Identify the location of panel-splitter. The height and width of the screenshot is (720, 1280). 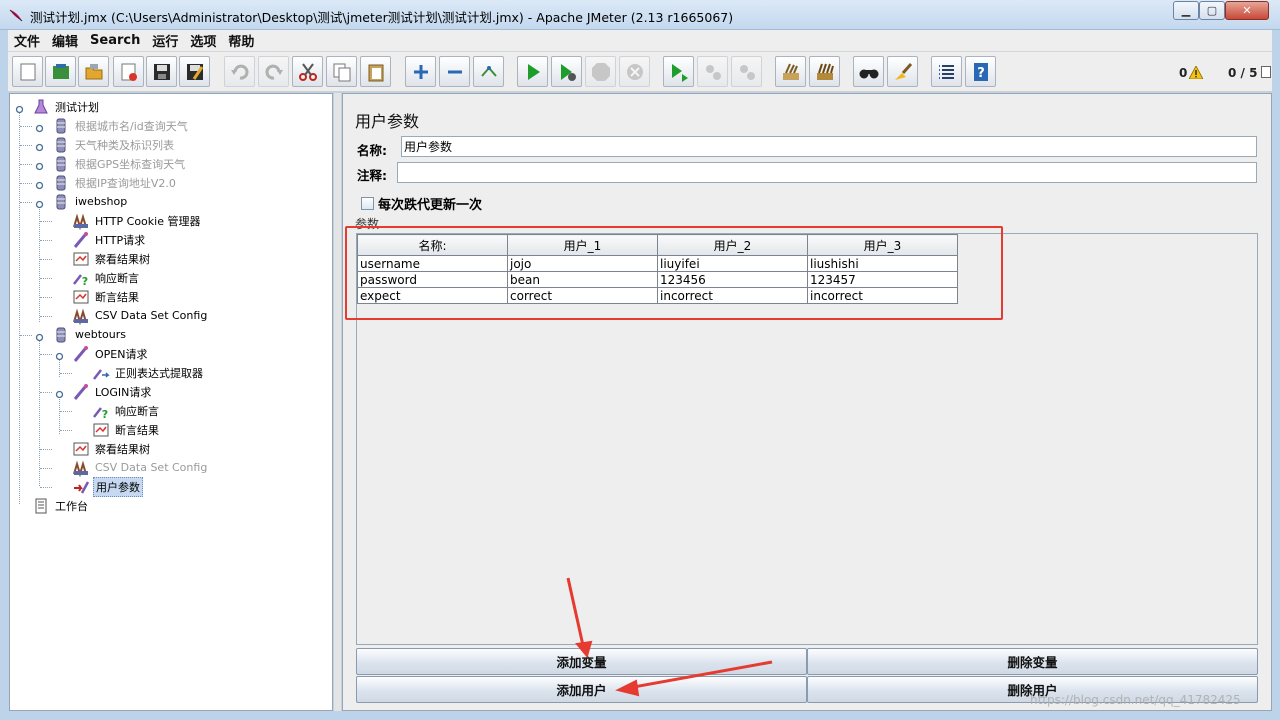
(337, 402).